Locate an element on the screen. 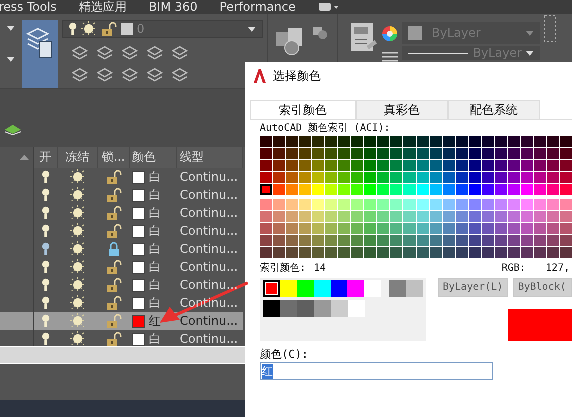  open-padlock-icon is located at coordinates (109, 29).